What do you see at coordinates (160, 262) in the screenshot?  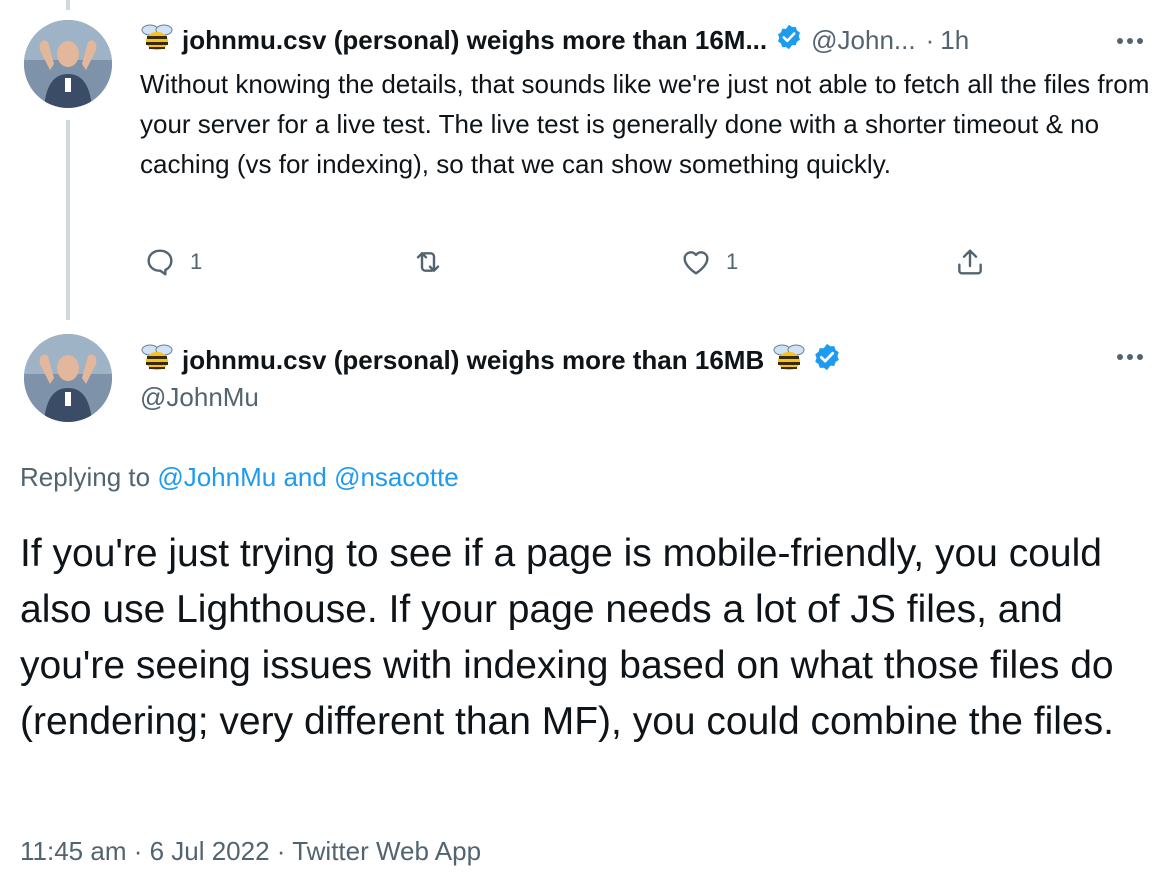 I see `reply-icon` at bounding box center [160, 262].